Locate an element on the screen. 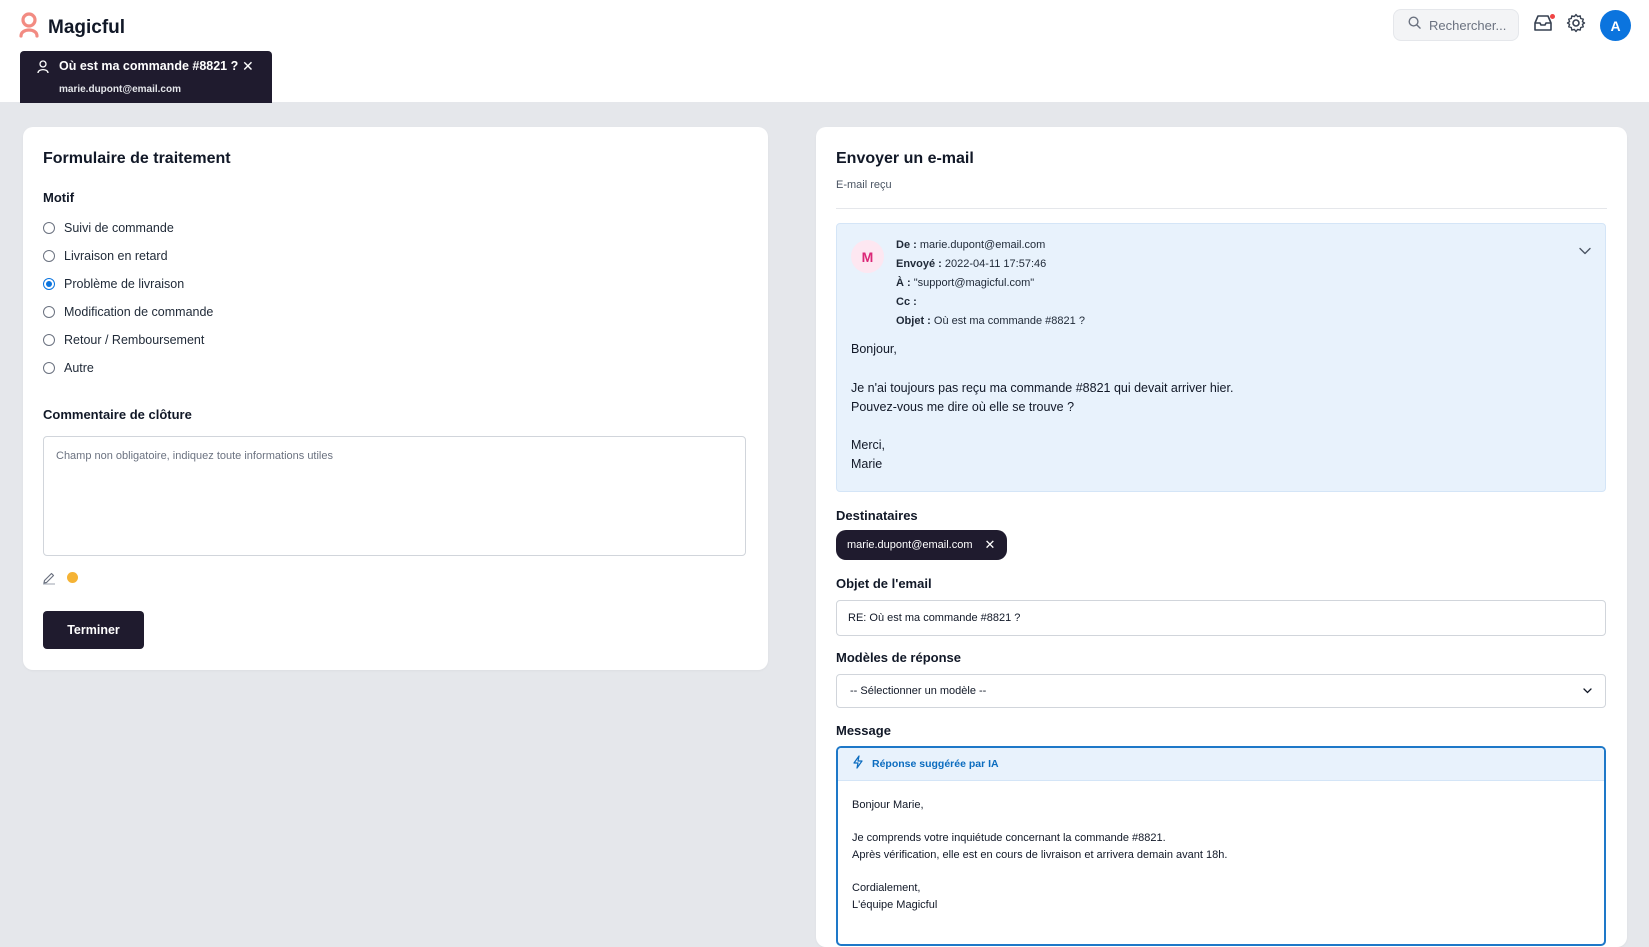 This screenshot has height=947, width=1649. radio-button-checked is located at coordinates (49, 284).